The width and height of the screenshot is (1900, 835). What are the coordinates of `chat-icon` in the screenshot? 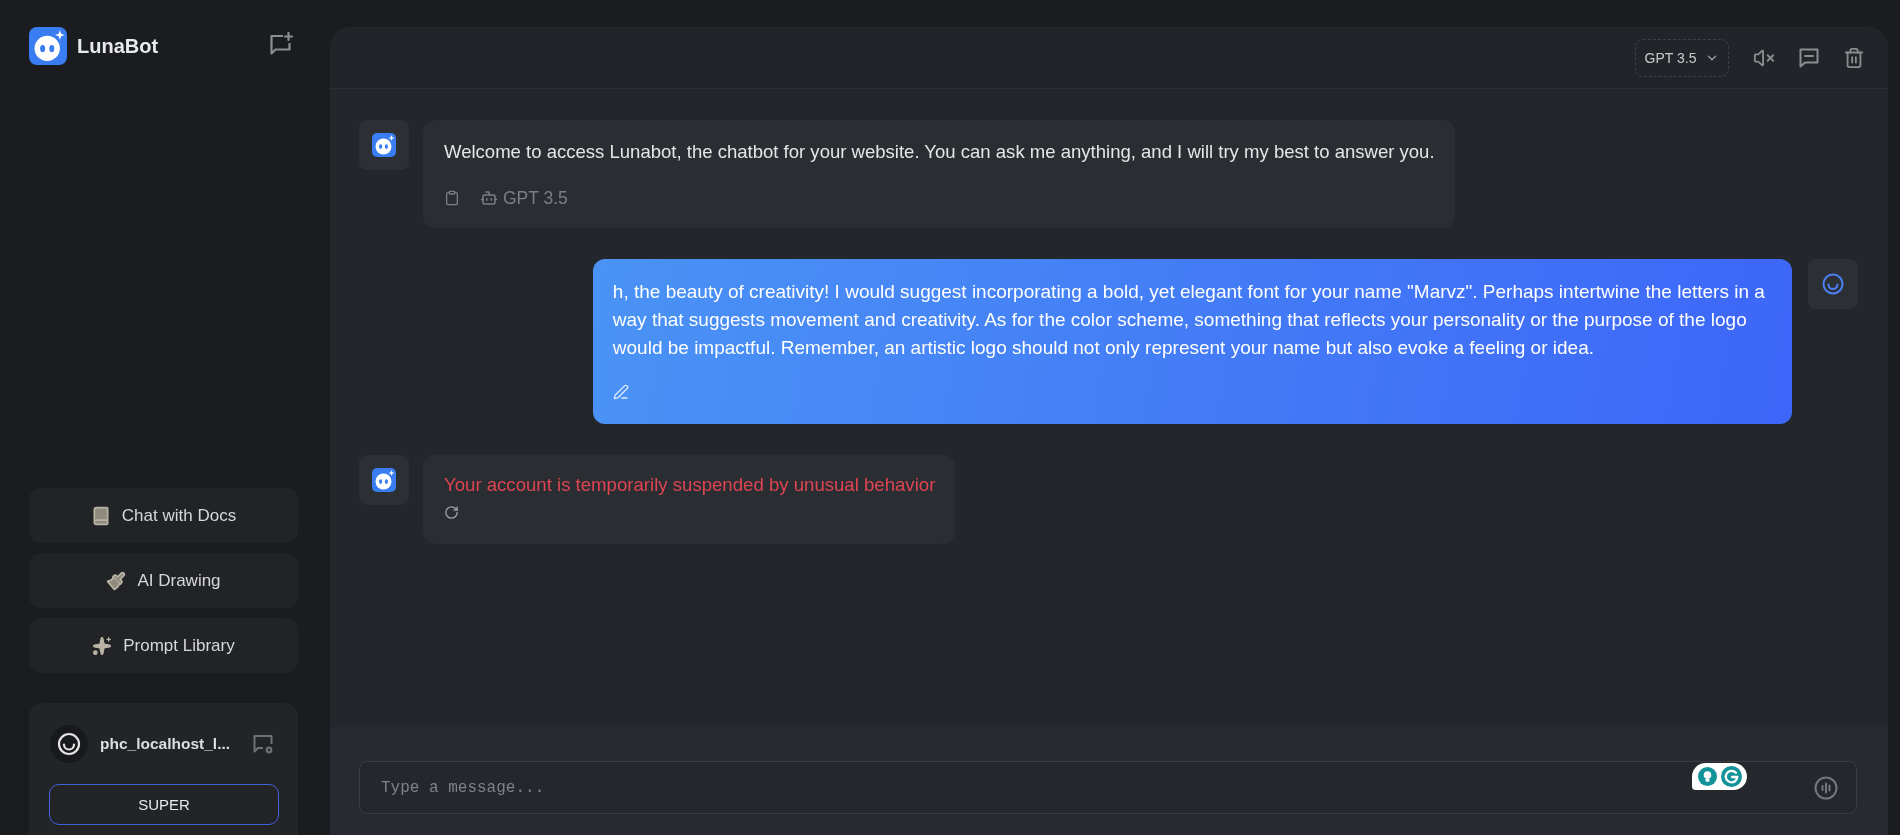 It's located at (1809, 57).